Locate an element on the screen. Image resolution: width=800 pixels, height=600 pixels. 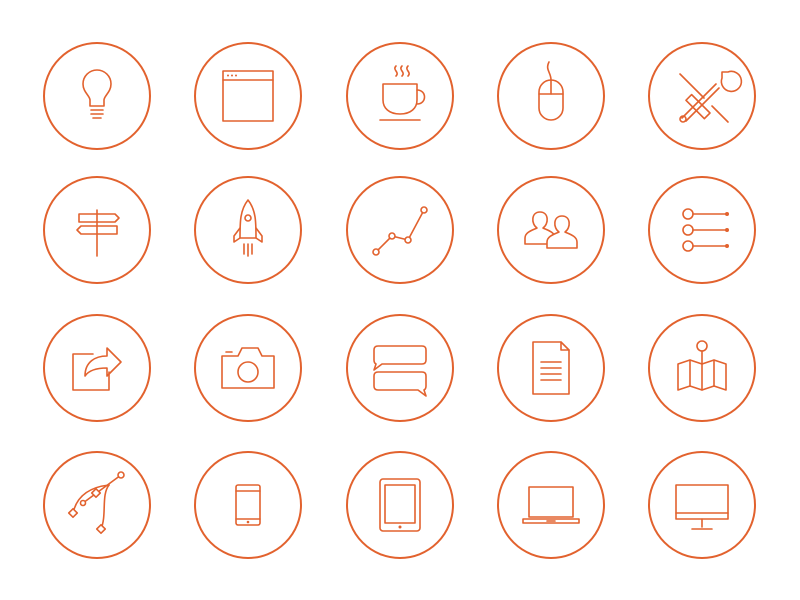
list-options-icon is located at coordinates (702, 230).